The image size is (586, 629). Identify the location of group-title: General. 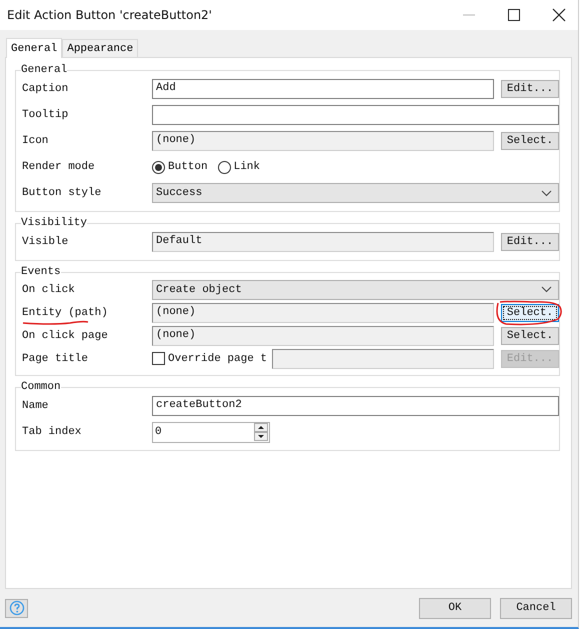
(44, 70).